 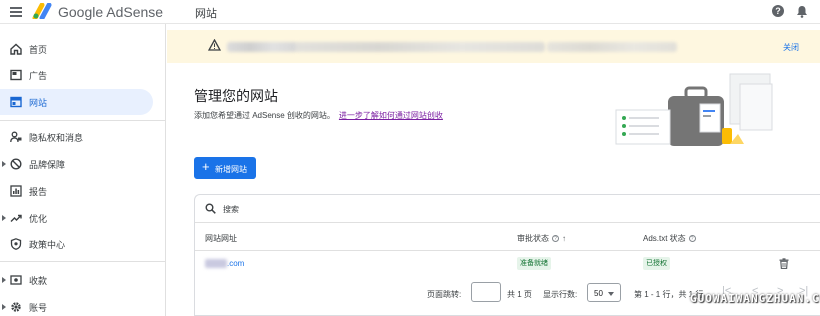 I want to click on column-header-label: 网站网址, so click(x=221, y=238).